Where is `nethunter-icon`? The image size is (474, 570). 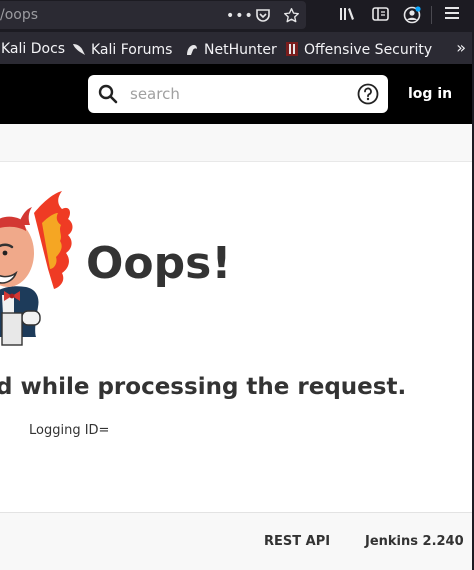
nethunter-icon is located at coordinates (192, 50).